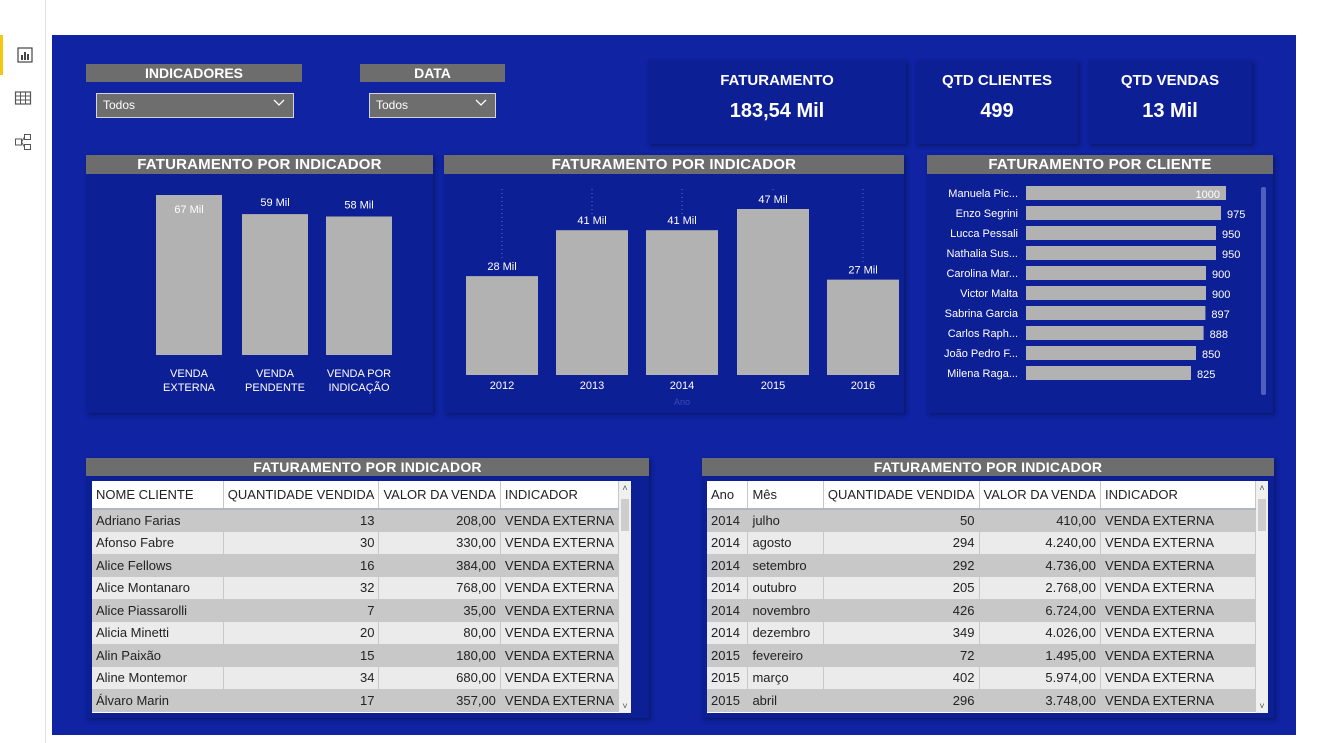 The width and height of the screenshot is (1321, 743). I want to click on table-cell: 294, so click(901, 542).